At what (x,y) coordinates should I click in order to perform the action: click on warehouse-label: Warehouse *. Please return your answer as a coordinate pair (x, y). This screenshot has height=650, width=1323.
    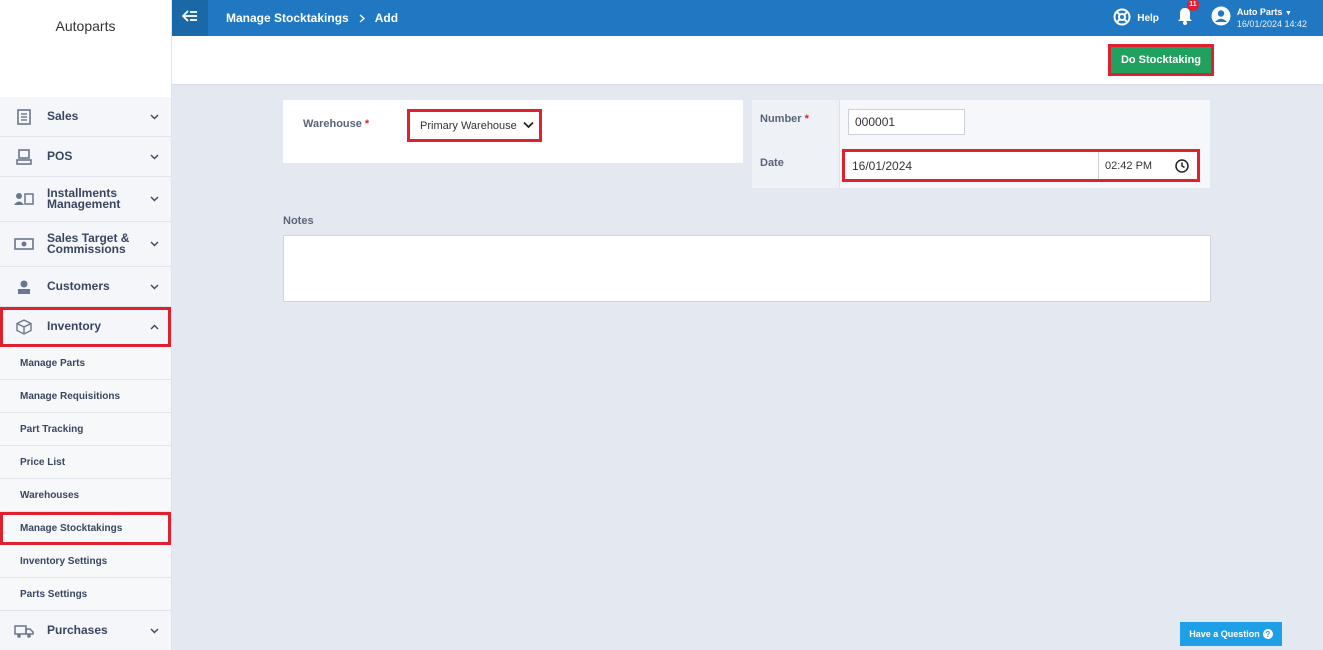
    Looking at the image, I should click on (336, 124).